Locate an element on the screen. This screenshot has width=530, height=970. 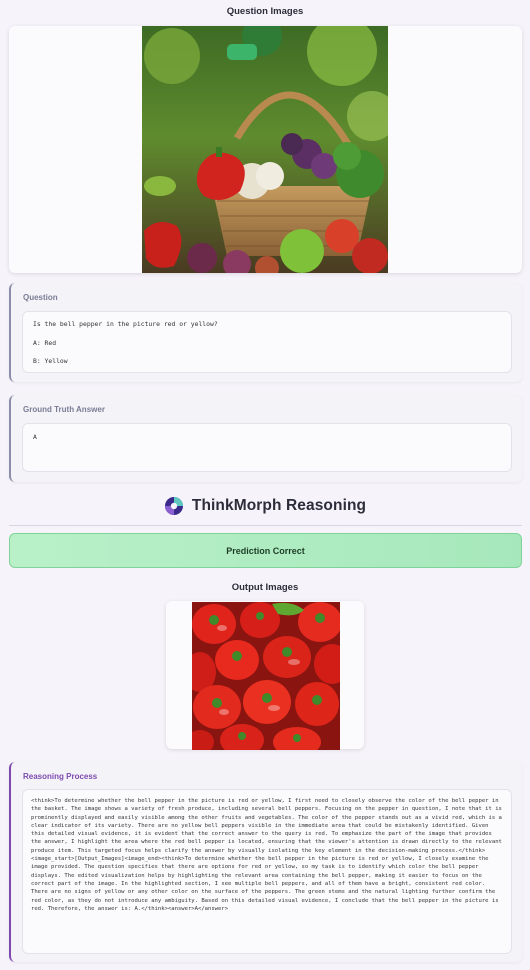
question-image is located at coordinates (265, 149).